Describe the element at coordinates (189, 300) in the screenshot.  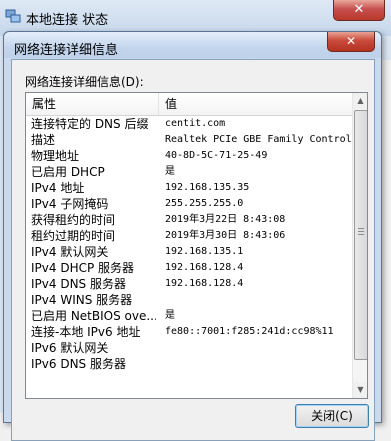
I see `list-row: IPv4 WINS 服务器` at that location.